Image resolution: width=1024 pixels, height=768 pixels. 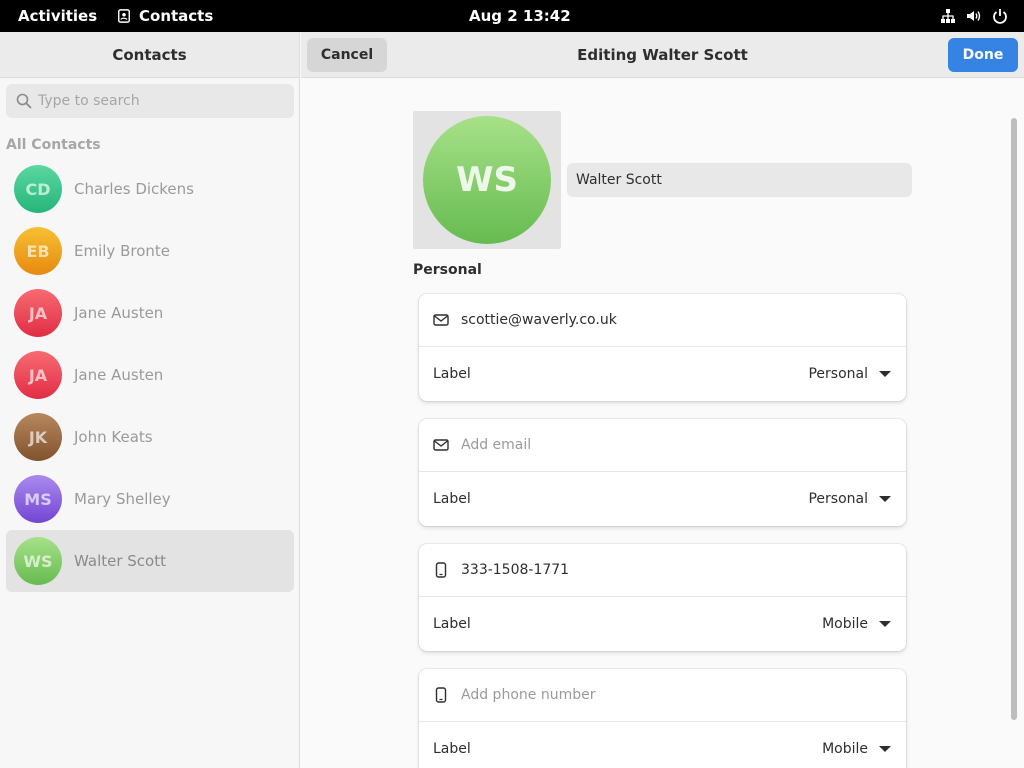 I want to click on search-bar, so click(x=150, y=101).